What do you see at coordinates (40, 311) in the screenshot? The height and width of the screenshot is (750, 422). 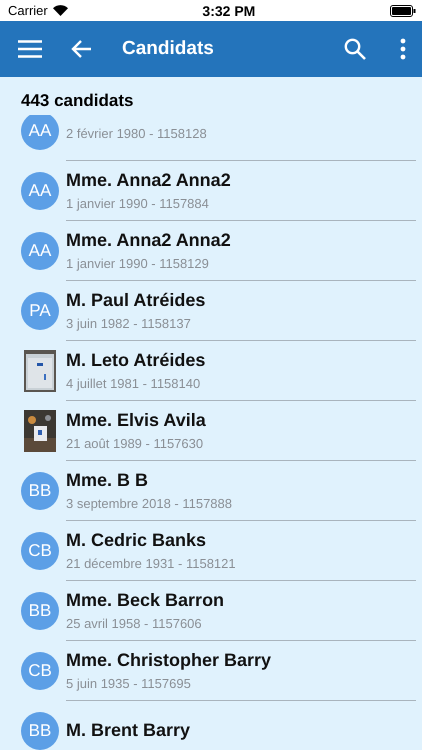 I see `avatar: PA` at bounding box center [40, 311].